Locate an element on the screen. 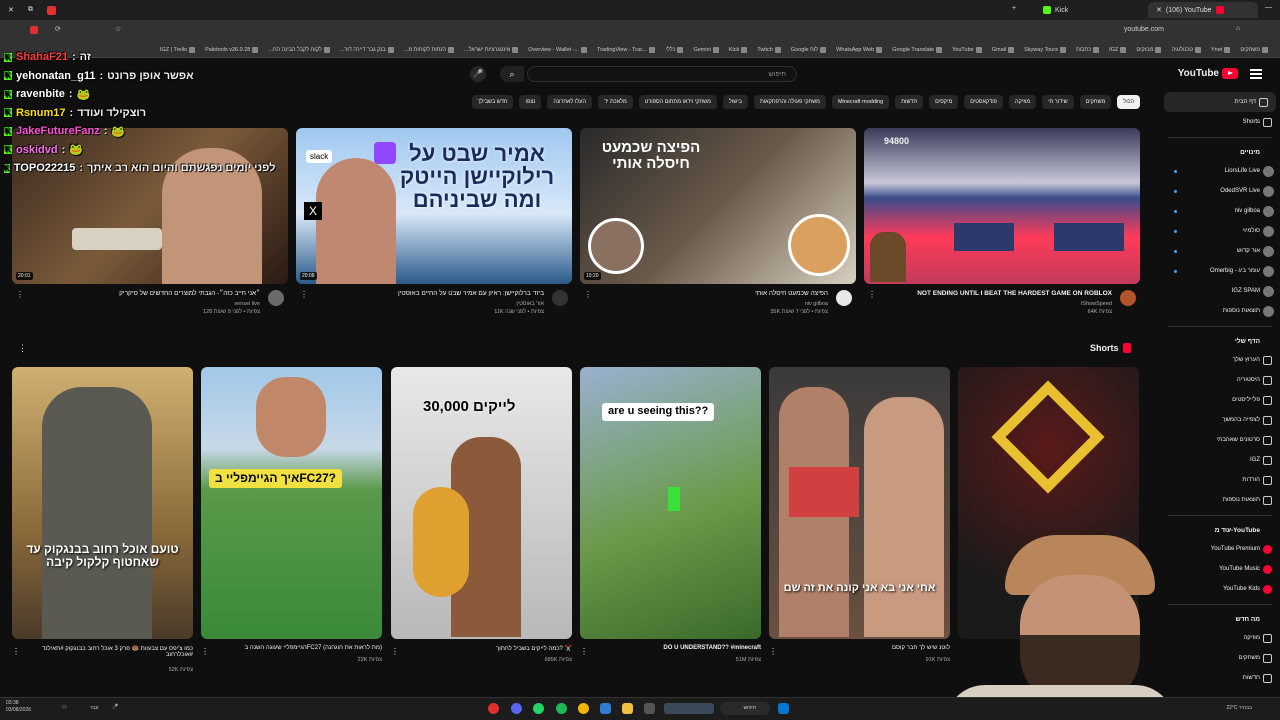 This screenshot has height=720, width=1280. filter-chip: חדשות is located at coordinates (909, 102).